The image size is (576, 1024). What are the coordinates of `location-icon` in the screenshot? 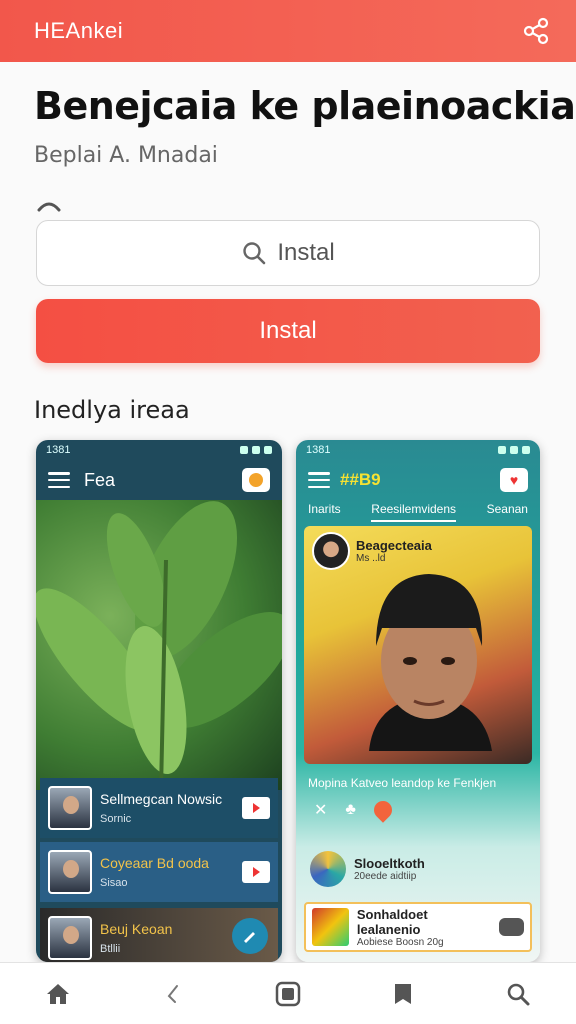 It's located at (383, 810).